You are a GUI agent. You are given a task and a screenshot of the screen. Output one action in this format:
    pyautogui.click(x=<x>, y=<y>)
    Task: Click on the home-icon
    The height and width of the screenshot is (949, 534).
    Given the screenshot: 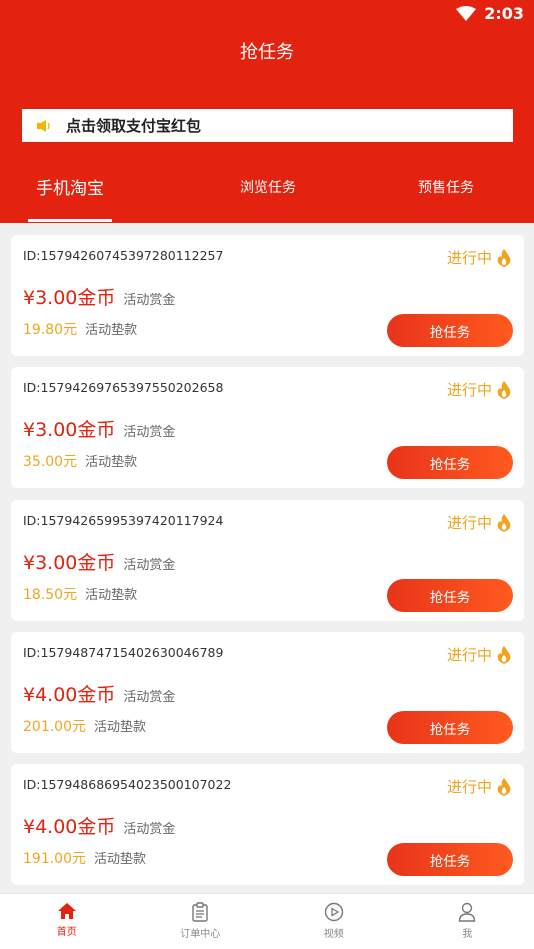 What is the action you would take?
    pyautogui.click(x=66, y=911)
    